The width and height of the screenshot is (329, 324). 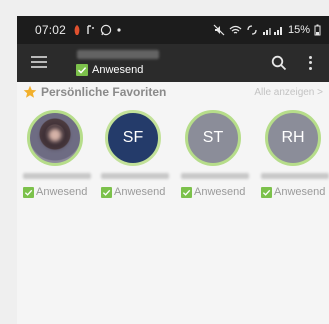 I want to click on avatar-photo, so click(x=55, y=138).